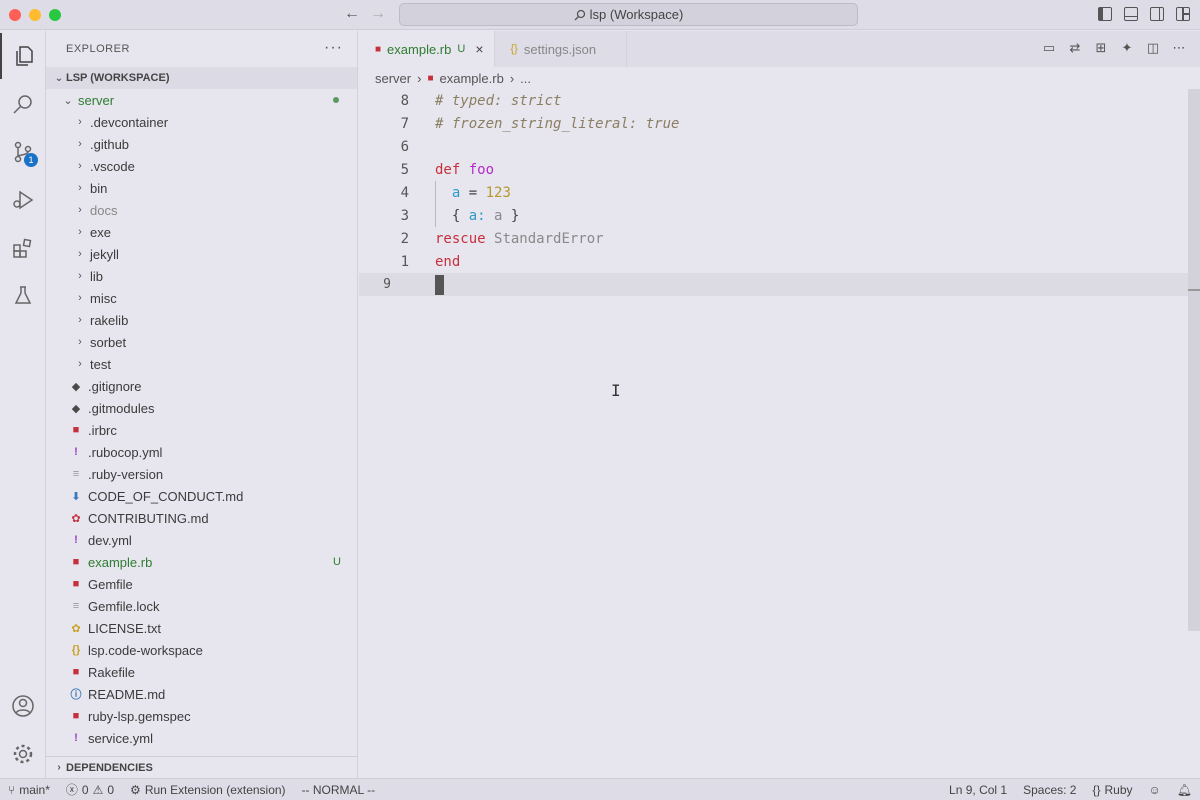 Image resolution: width=1200 pixels, height=800 pixels. What do you see at coordinates (23, 296) in the screenshot?
I see `testing-flask-icon` at bounding box center [23, 296].